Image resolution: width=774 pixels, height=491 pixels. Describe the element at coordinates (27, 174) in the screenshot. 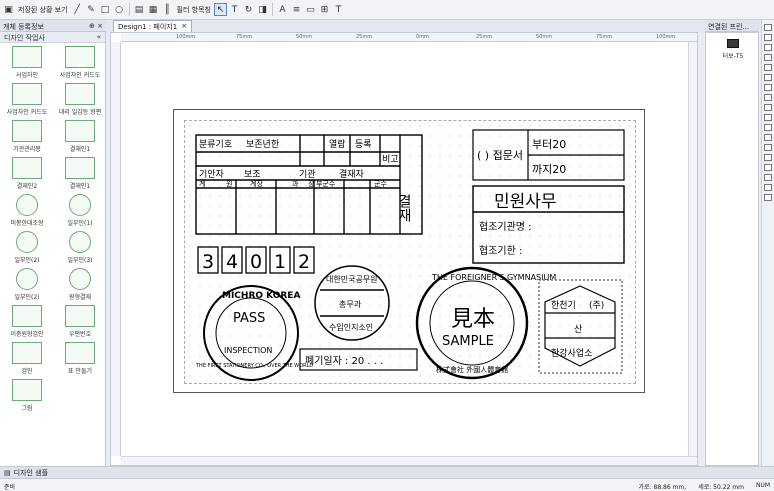

I see `template-item: 결재인2` at that location.